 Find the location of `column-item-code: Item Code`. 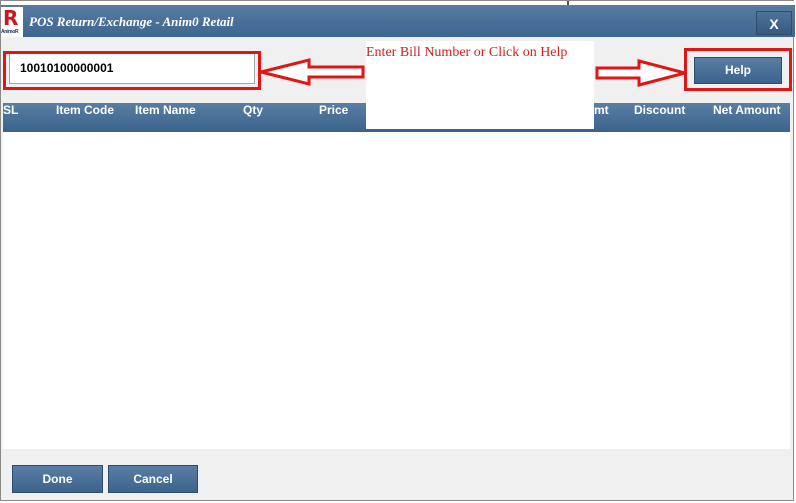

column-item-code: Item Code is located at coordinates (85, 117).